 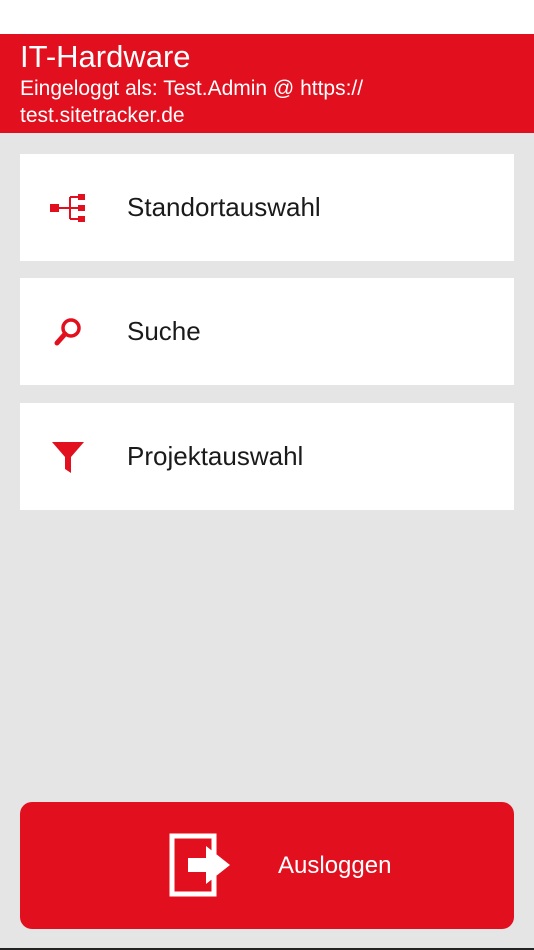 What do you see at coordinates (267, 865) in the screenshot?
I see `logout-button: Ausloggen` at bounding box center [267, 865].